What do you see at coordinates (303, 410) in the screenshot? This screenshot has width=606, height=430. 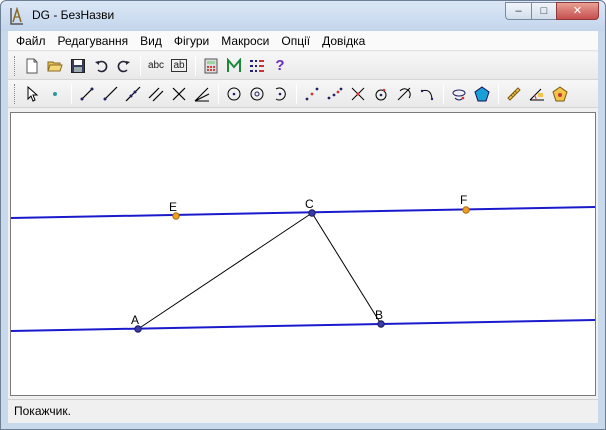 I see `status-bar: Покажчик.` at bounding box center [303, 410].